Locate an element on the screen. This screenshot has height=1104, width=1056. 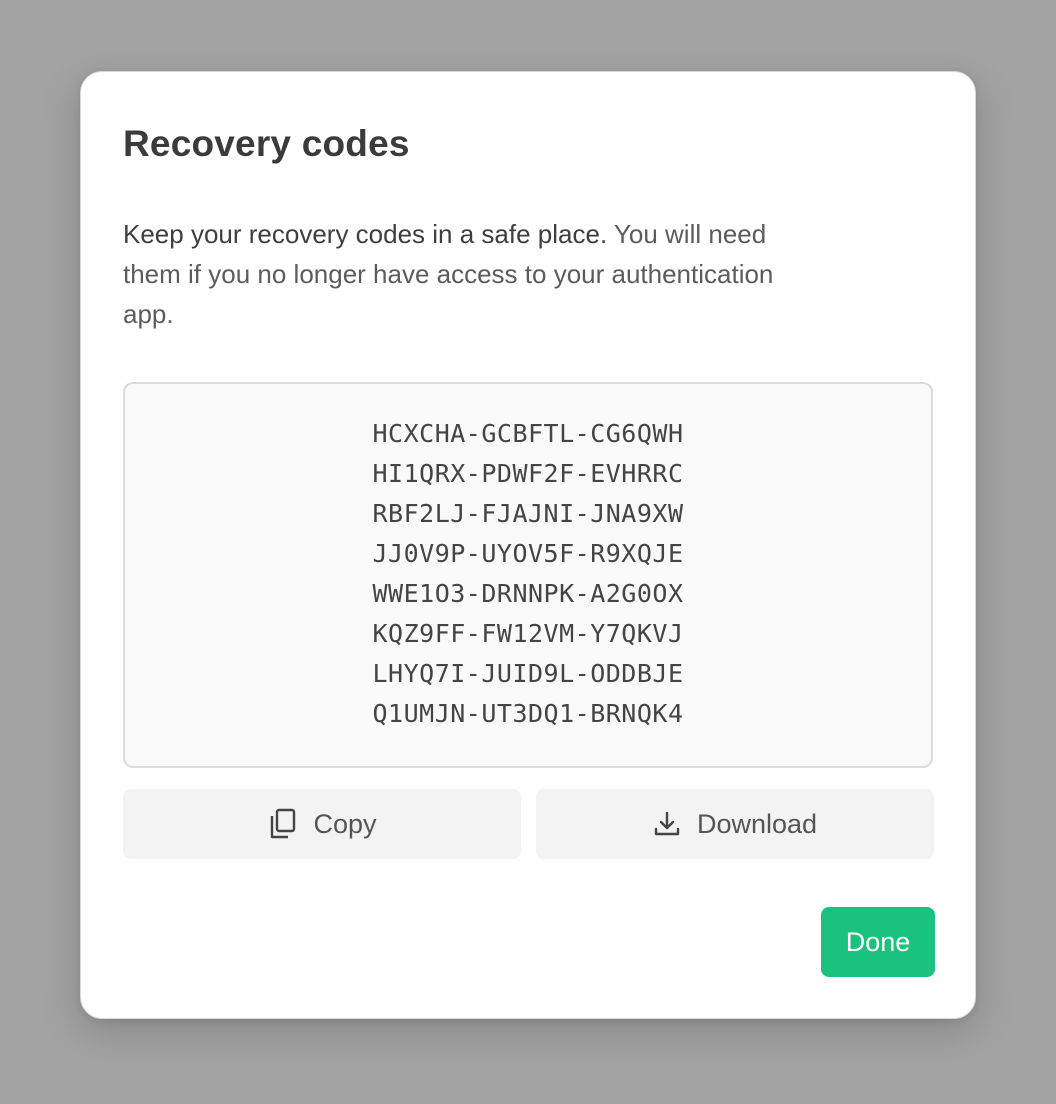
recovery-code: RBF2LJ-FJAJNI-JNA9XW is located at coordinates (528, 513).